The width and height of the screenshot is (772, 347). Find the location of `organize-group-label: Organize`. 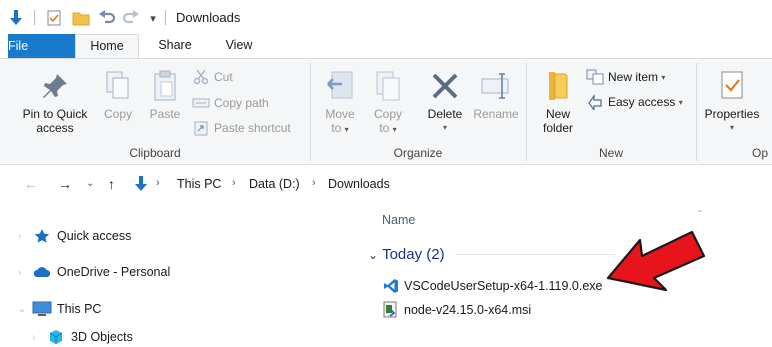

organize-group-label: Organize is located at coordinates (418, 153).